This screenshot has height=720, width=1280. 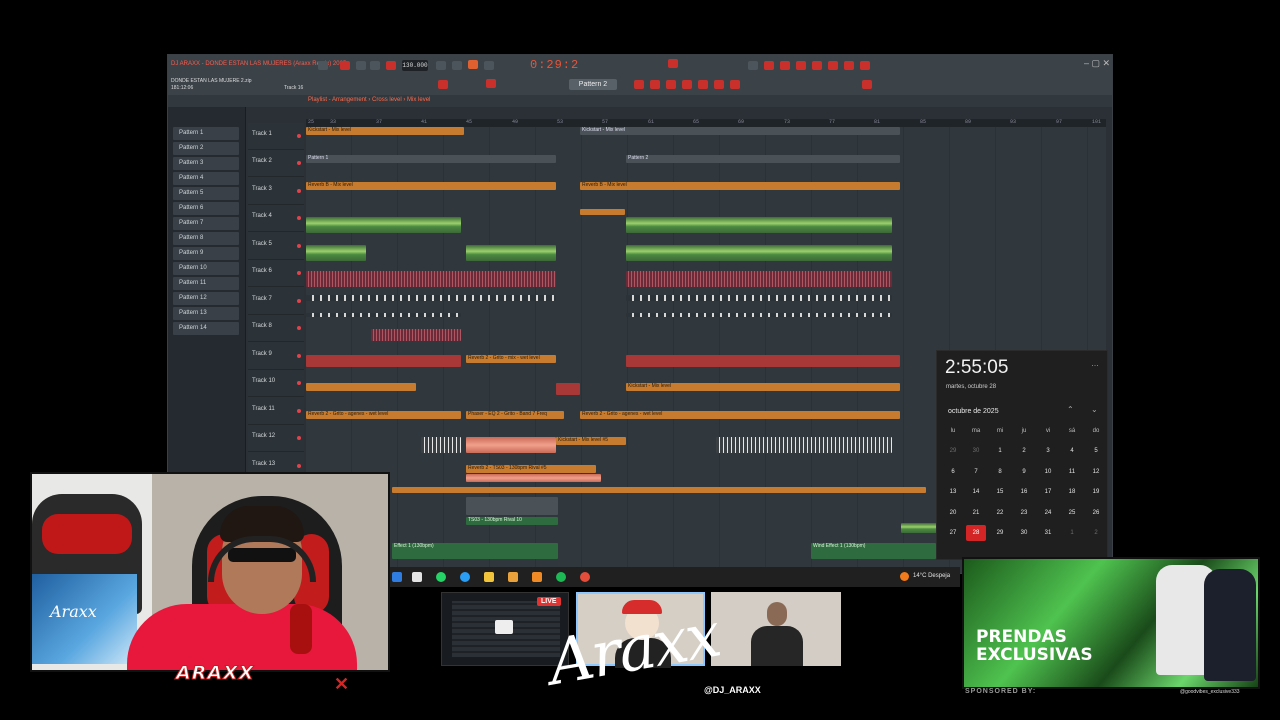 What do you see at coordinates (1024, 472) in the screenshot?
I see `calendar-day: 9` at bounding box center [1024, 472].